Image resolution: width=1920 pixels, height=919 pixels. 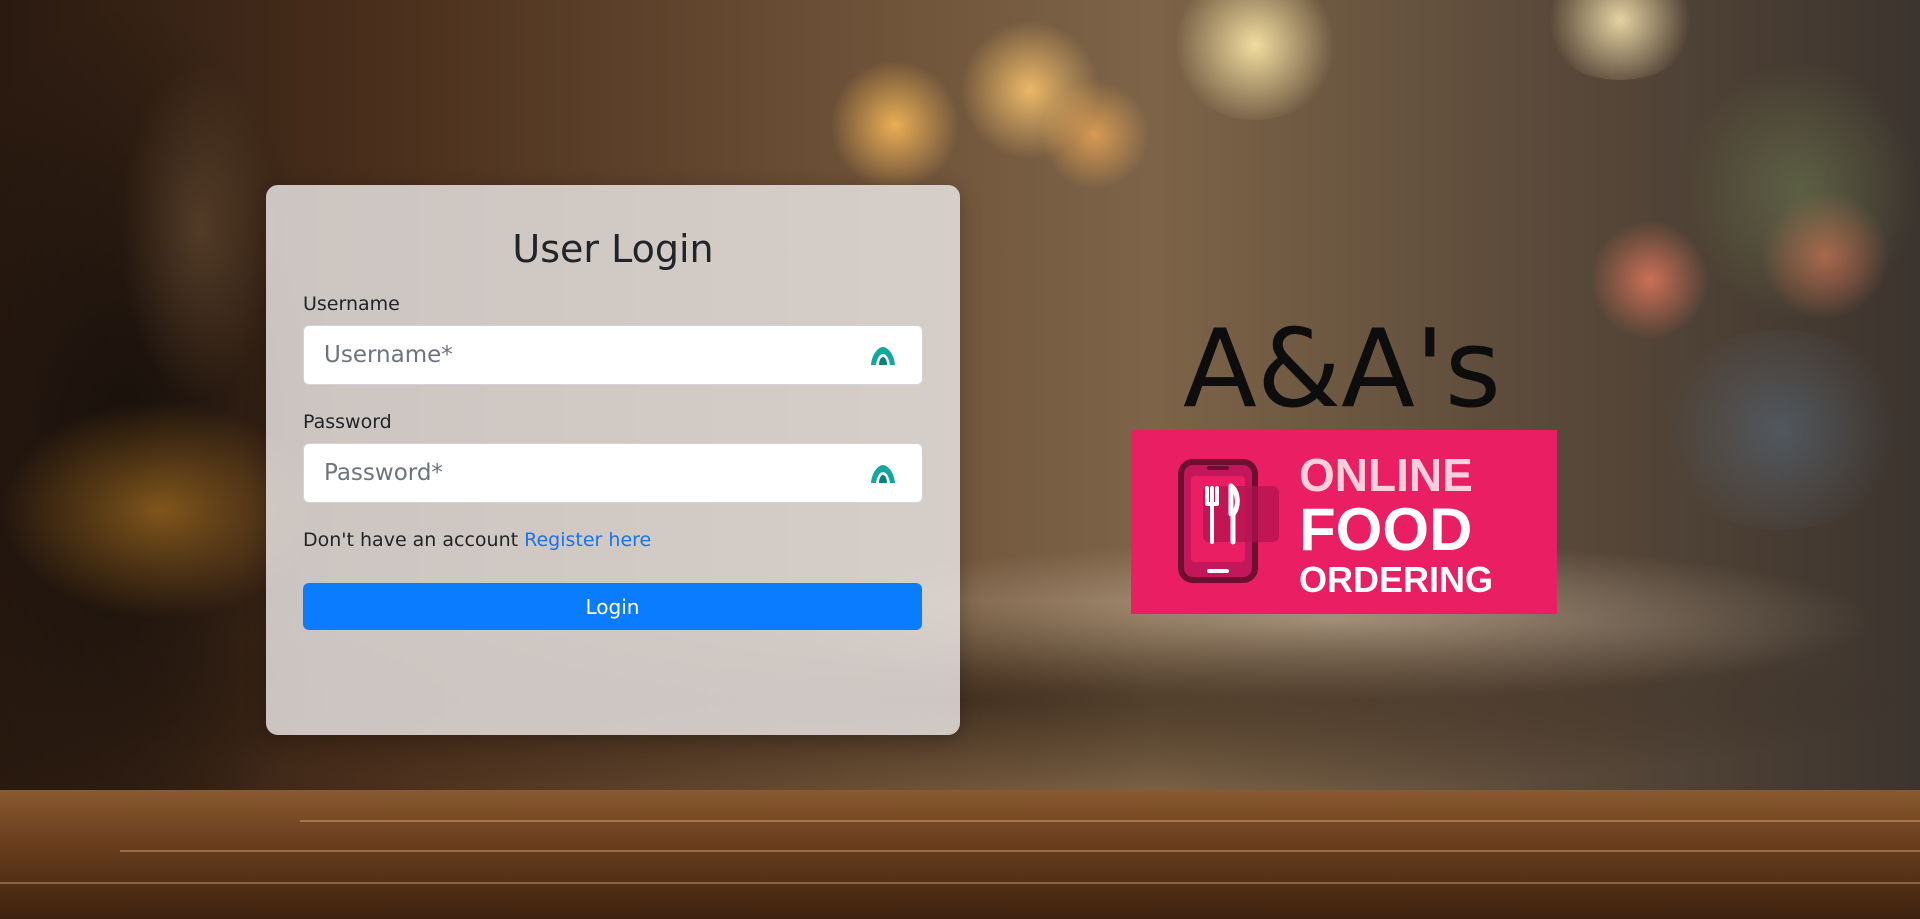 I want to click on brand-name: A&A's, so click(x=1342, y=369).